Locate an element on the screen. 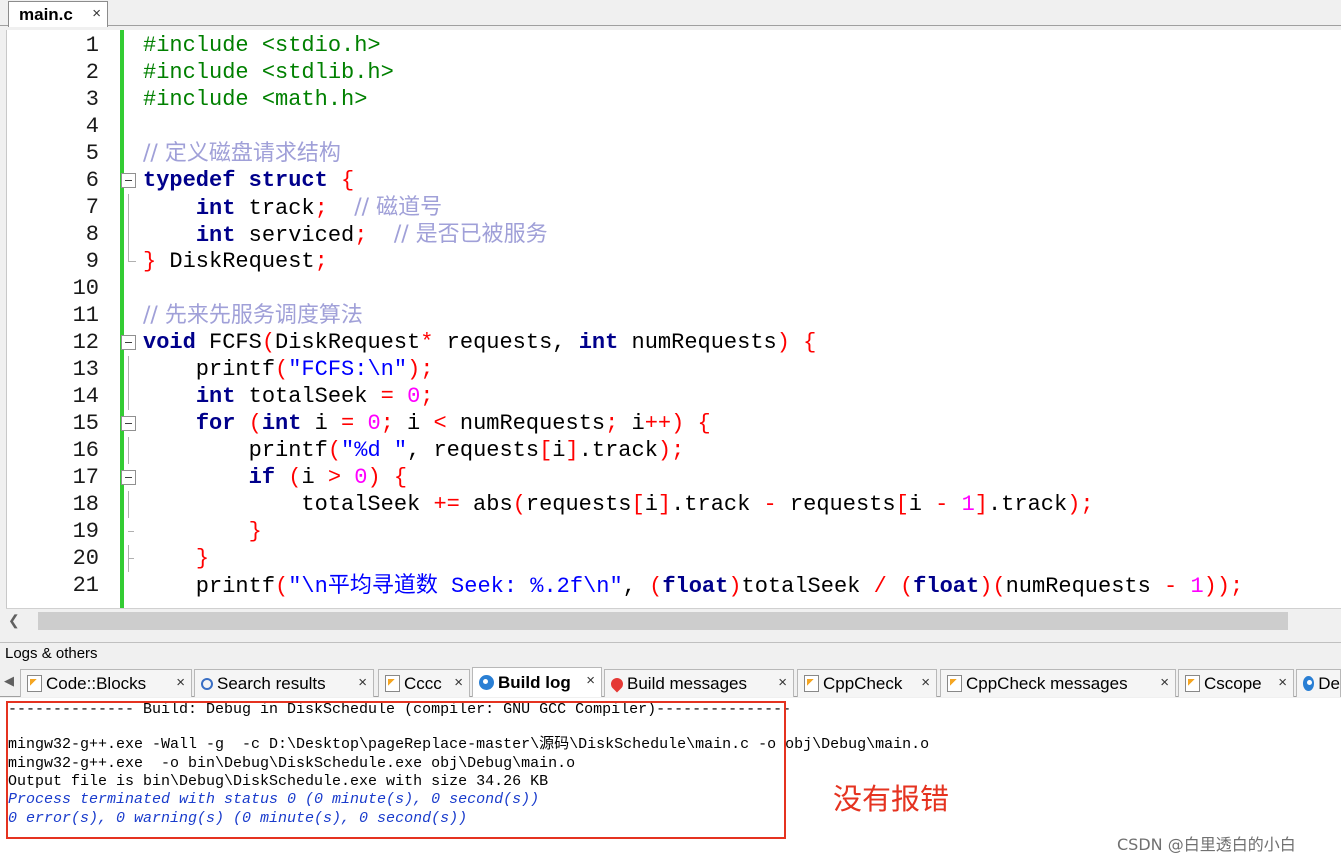 Image resolution: width=1341 pixels, height=860 pixels. tab-label: Search results is located at coordinates (271, 683).